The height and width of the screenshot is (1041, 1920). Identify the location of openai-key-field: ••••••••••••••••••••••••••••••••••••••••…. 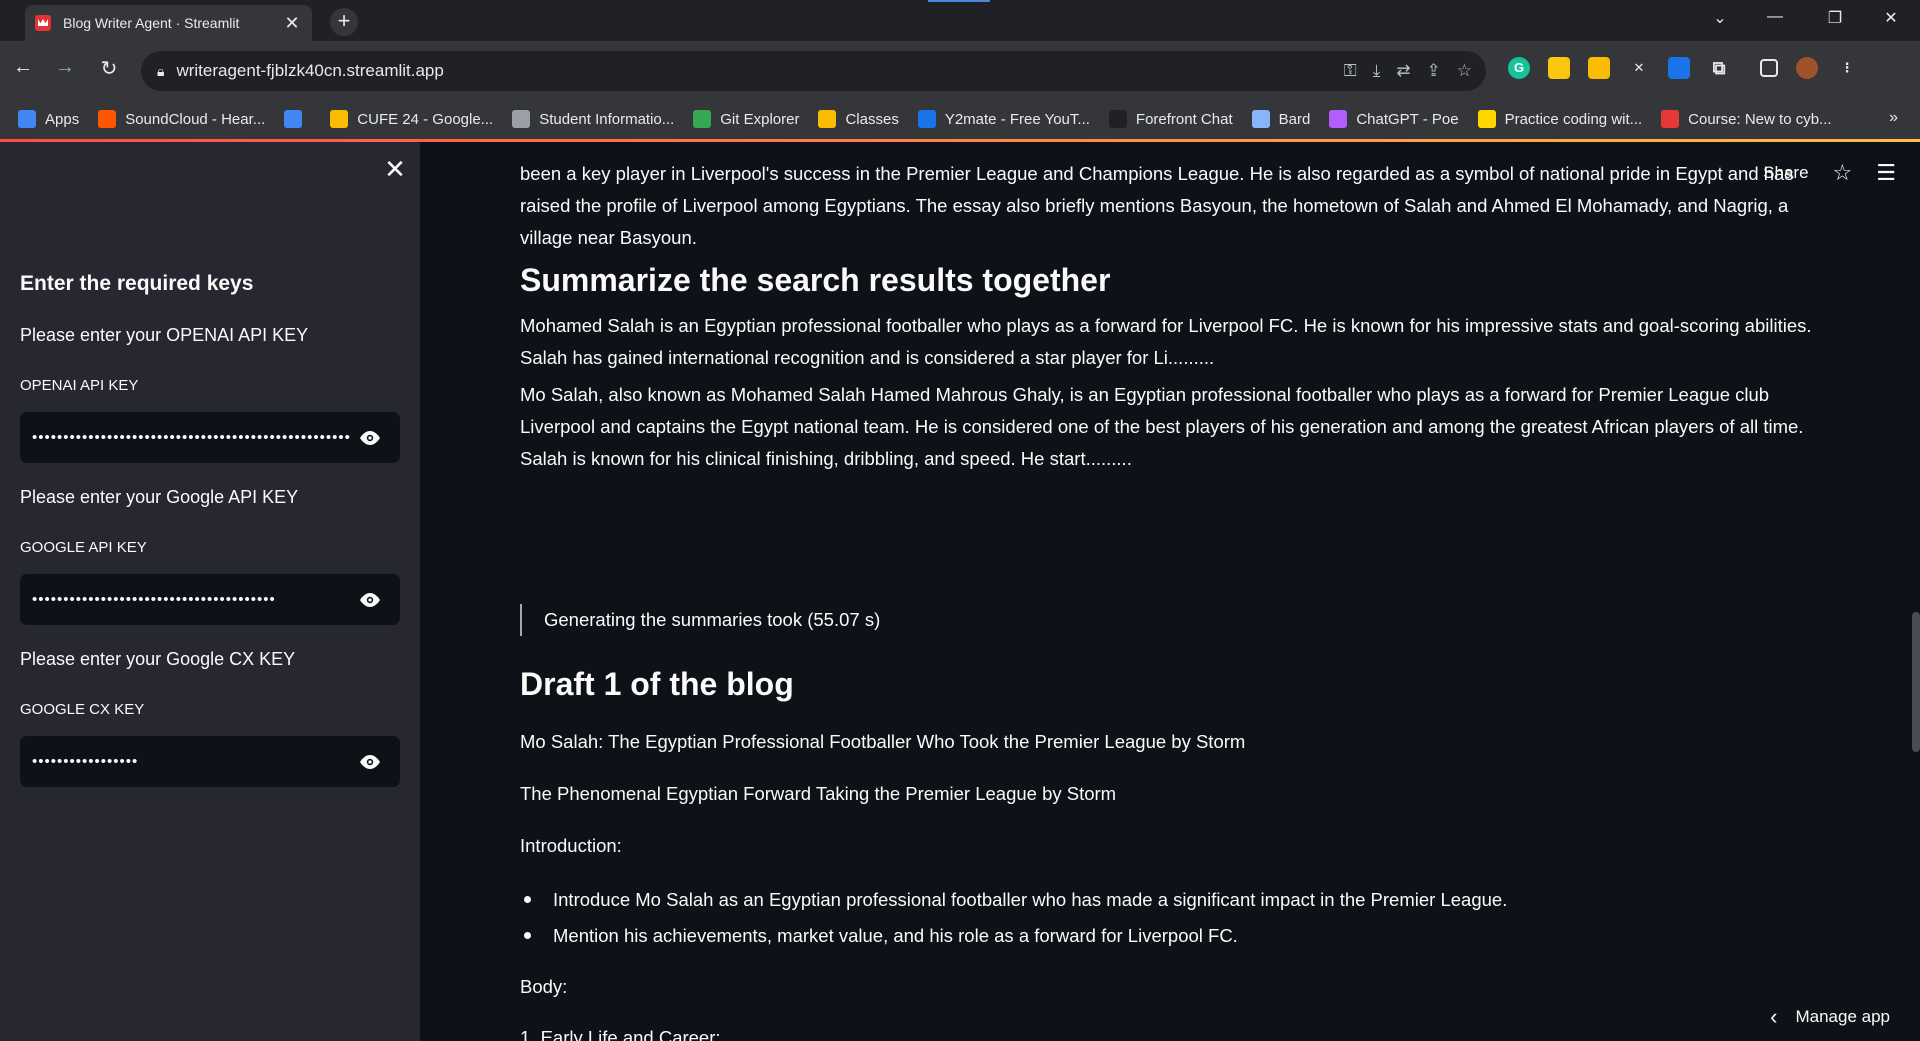
(210, 437).